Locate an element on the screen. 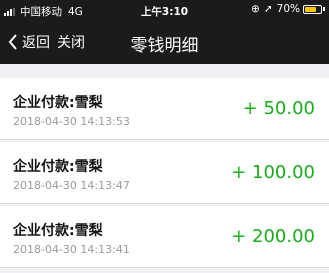 This screenshot has width=329, height=273. transaction-amount: + 200.00 is located at coordinates (273, 236).